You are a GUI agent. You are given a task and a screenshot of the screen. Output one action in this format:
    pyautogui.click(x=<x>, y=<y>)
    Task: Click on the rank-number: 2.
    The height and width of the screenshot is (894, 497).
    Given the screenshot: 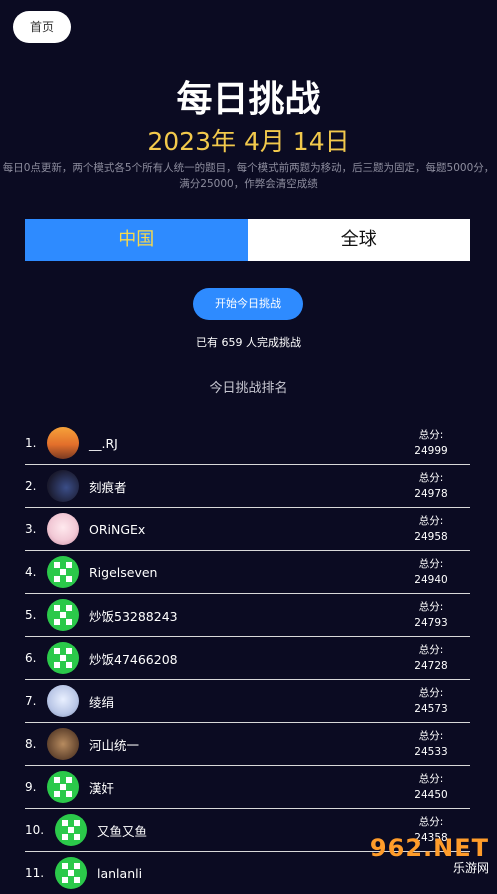 What is the action you would take?
    pyautogui.click(x=31, y=486)
    